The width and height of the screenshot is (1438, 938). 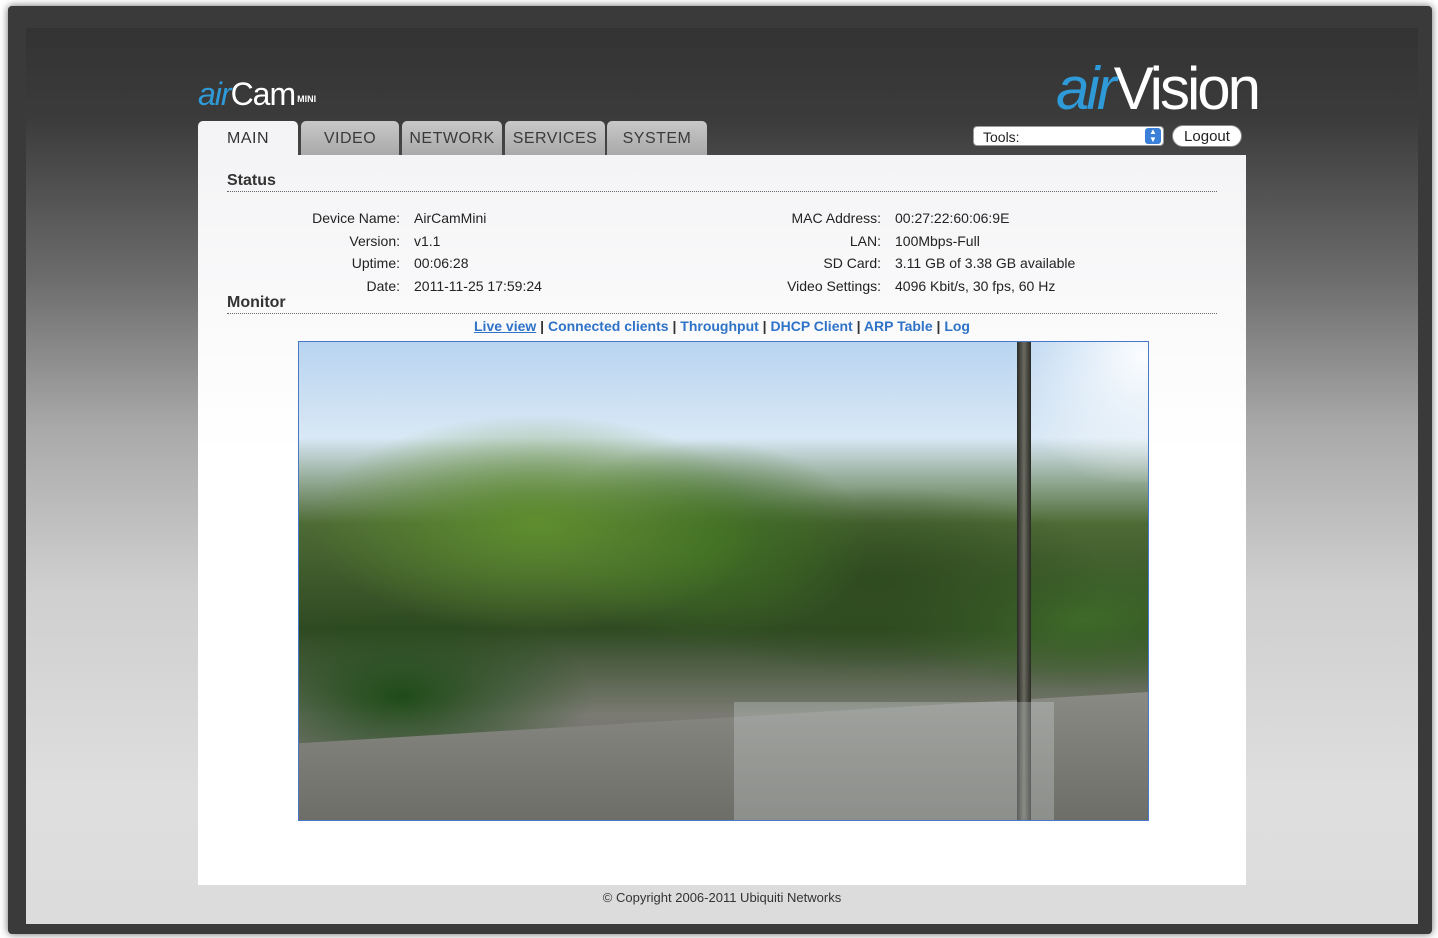 I want to click on tools-select: Tools: ▲ ▼, so click(x=1068, y=136).